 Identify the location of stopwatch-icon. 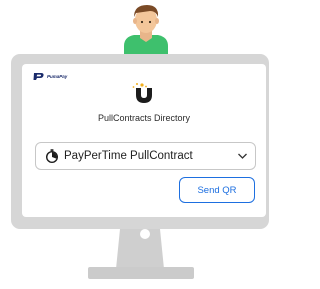
(52, 156).